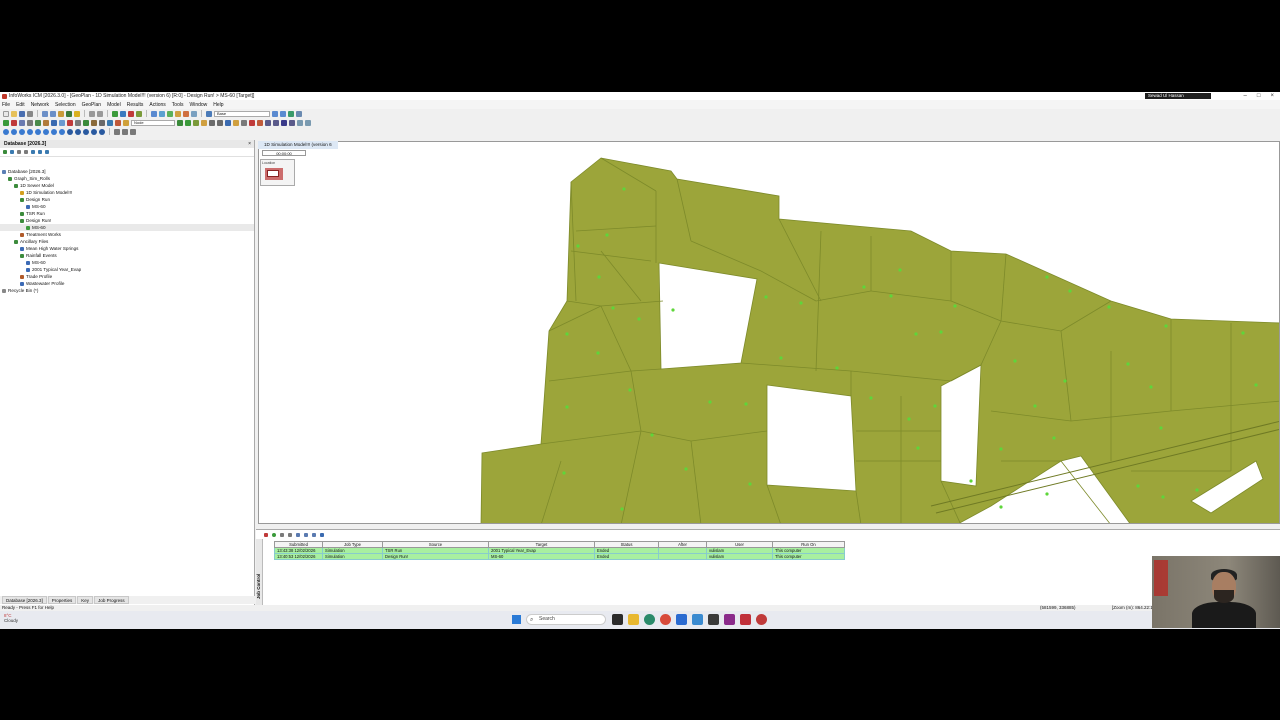  Describe the element at coordinates (14, 131) in the screenshot. I see `step-back-icon` at that location.